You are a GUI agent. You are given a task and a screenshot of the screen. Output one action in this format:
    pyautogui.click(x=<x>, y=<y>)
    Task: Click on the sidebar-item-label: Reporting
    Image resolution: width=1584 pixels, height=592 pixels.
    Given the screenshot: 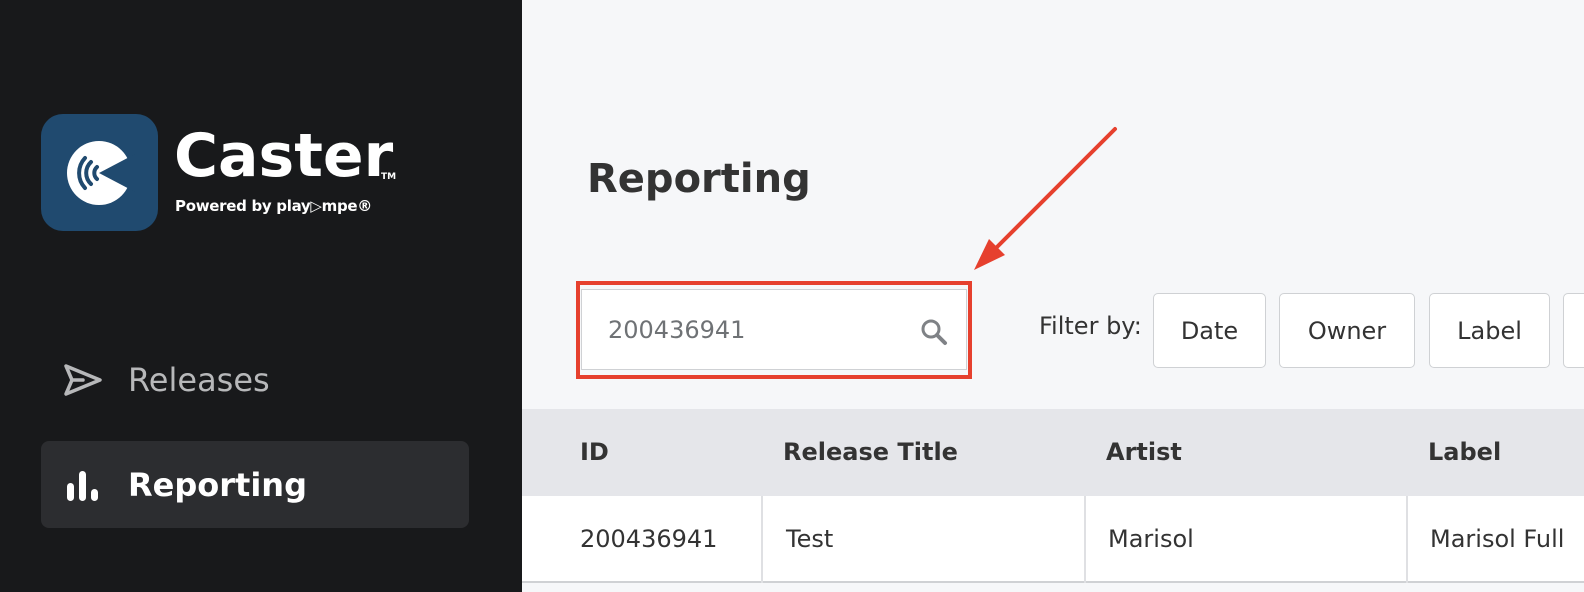 What is the action you would take?
    pyautogui.click(x=217, y=484)
    